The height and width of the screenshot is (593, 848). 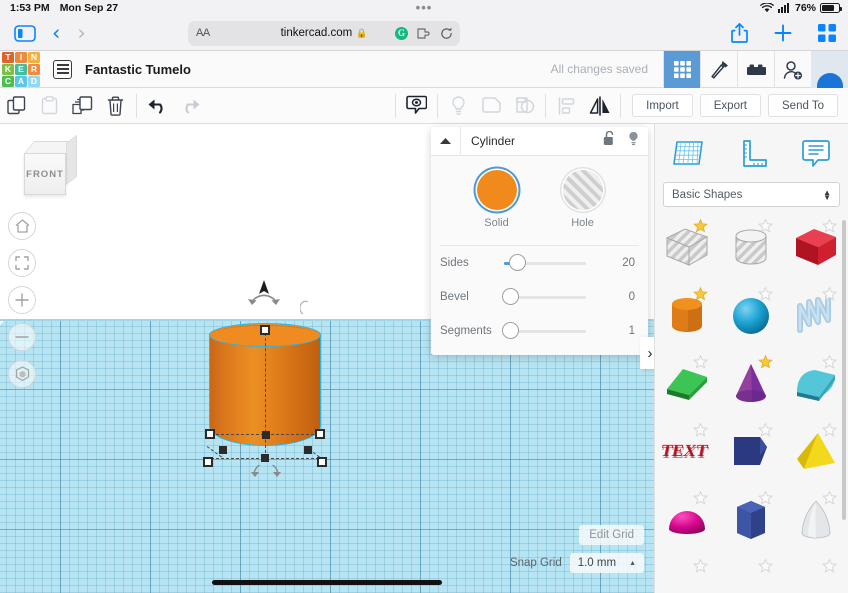 I want to click on shape-hex-prism, so click(x=751, y=519).